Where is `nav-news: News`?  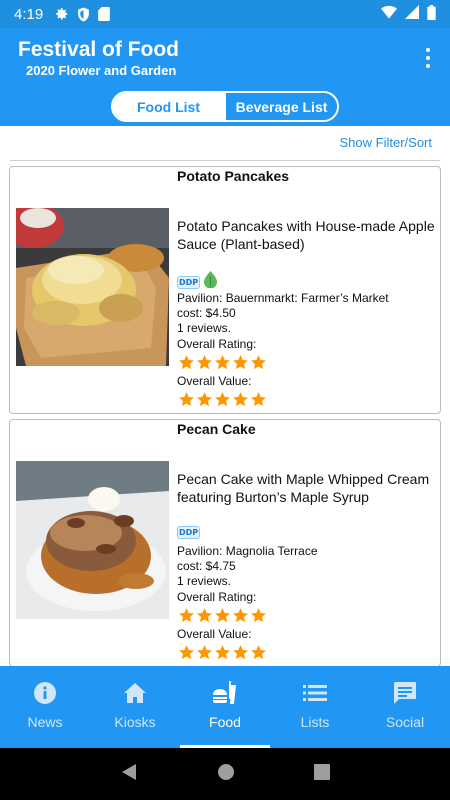 nav-news: News is located at coordinates (45, 707).